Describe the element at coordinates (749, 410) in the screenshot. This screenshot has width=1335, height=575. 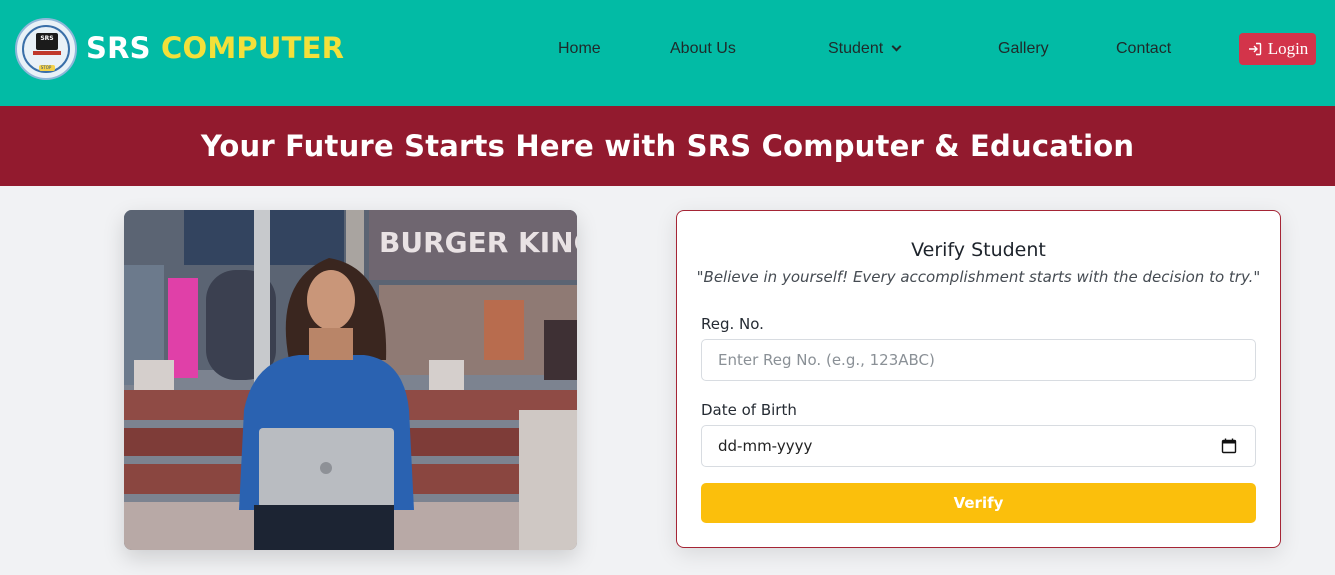
I see `dob-label: Date of Birth` at that location.